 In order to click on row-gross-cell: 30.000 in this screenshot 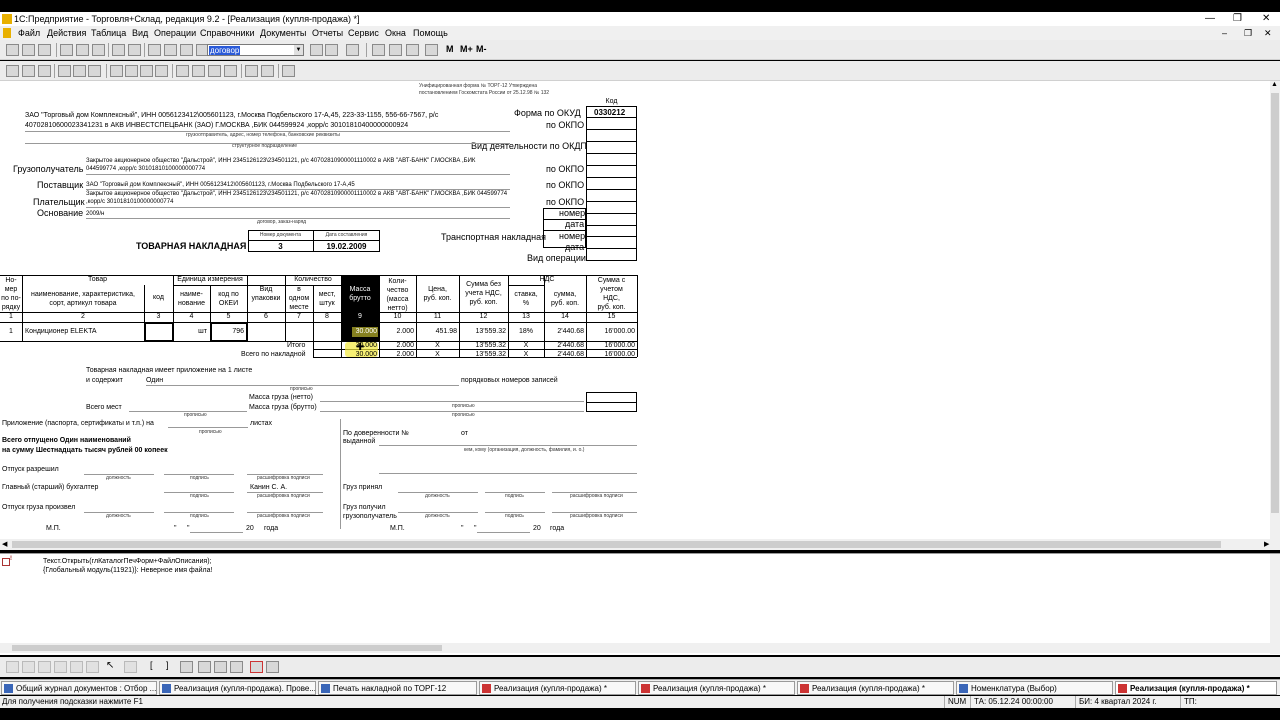, I will do `click(359, 331)`.